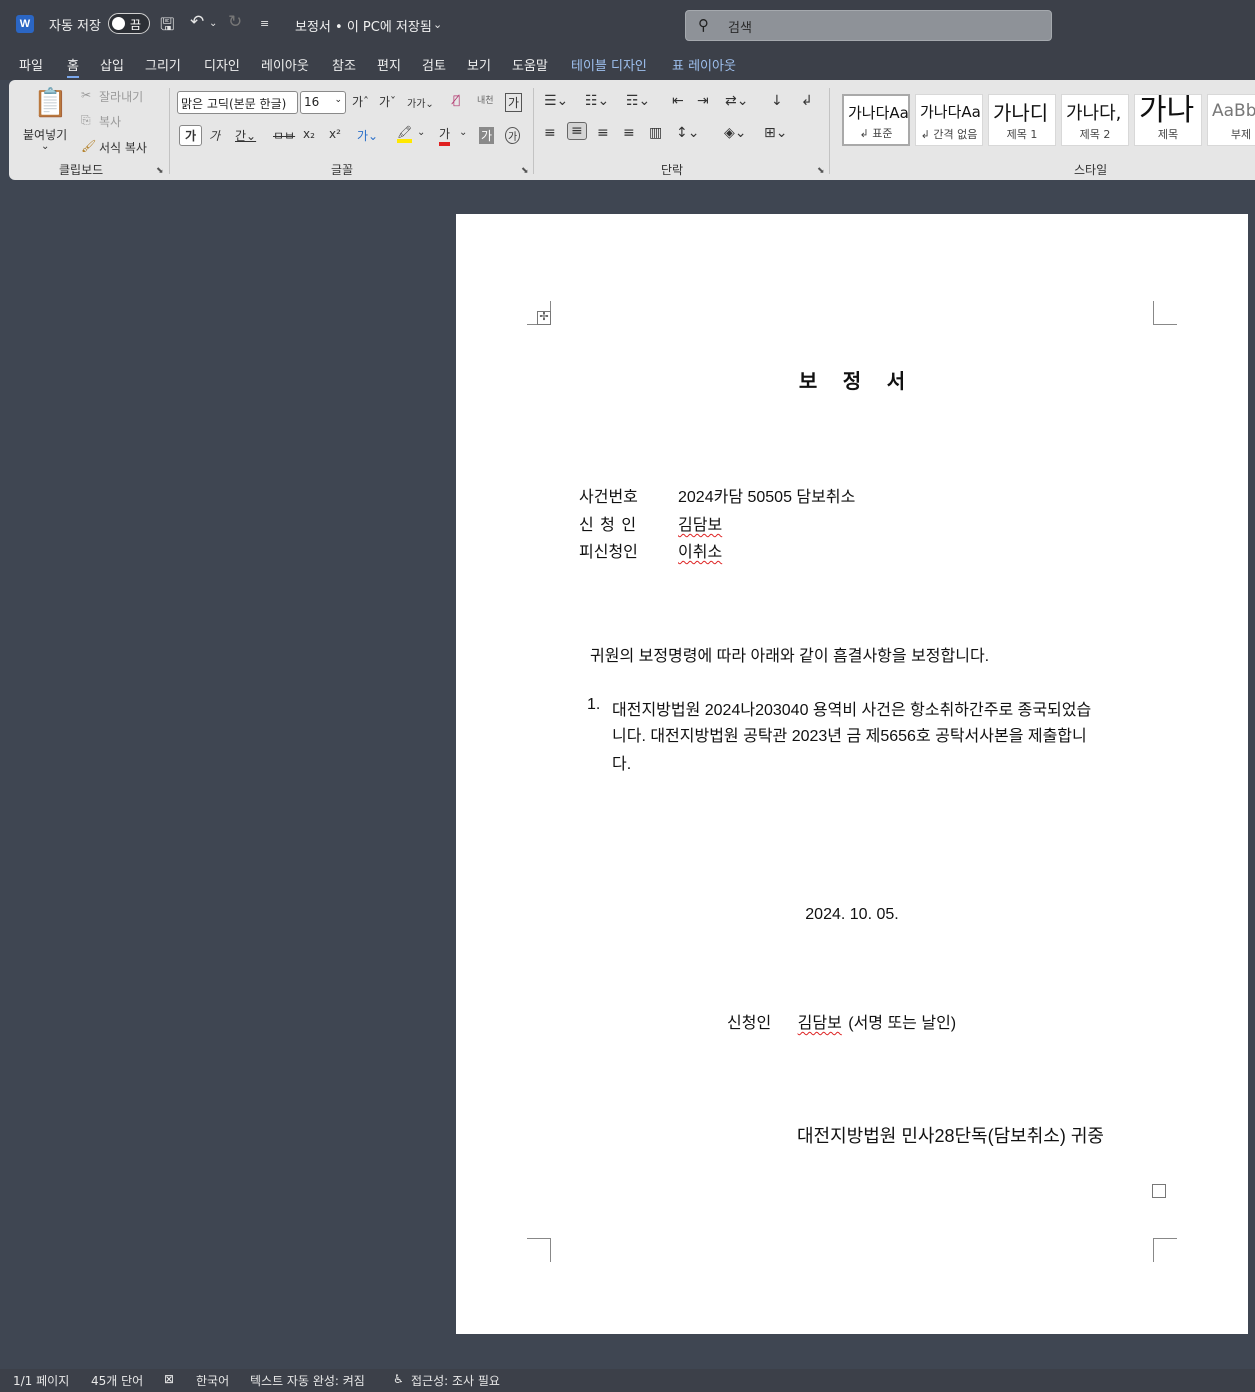  Describe the element at coordinates (389, 64) in the screenshot. I see `tab-mailings: 편지` at that location.